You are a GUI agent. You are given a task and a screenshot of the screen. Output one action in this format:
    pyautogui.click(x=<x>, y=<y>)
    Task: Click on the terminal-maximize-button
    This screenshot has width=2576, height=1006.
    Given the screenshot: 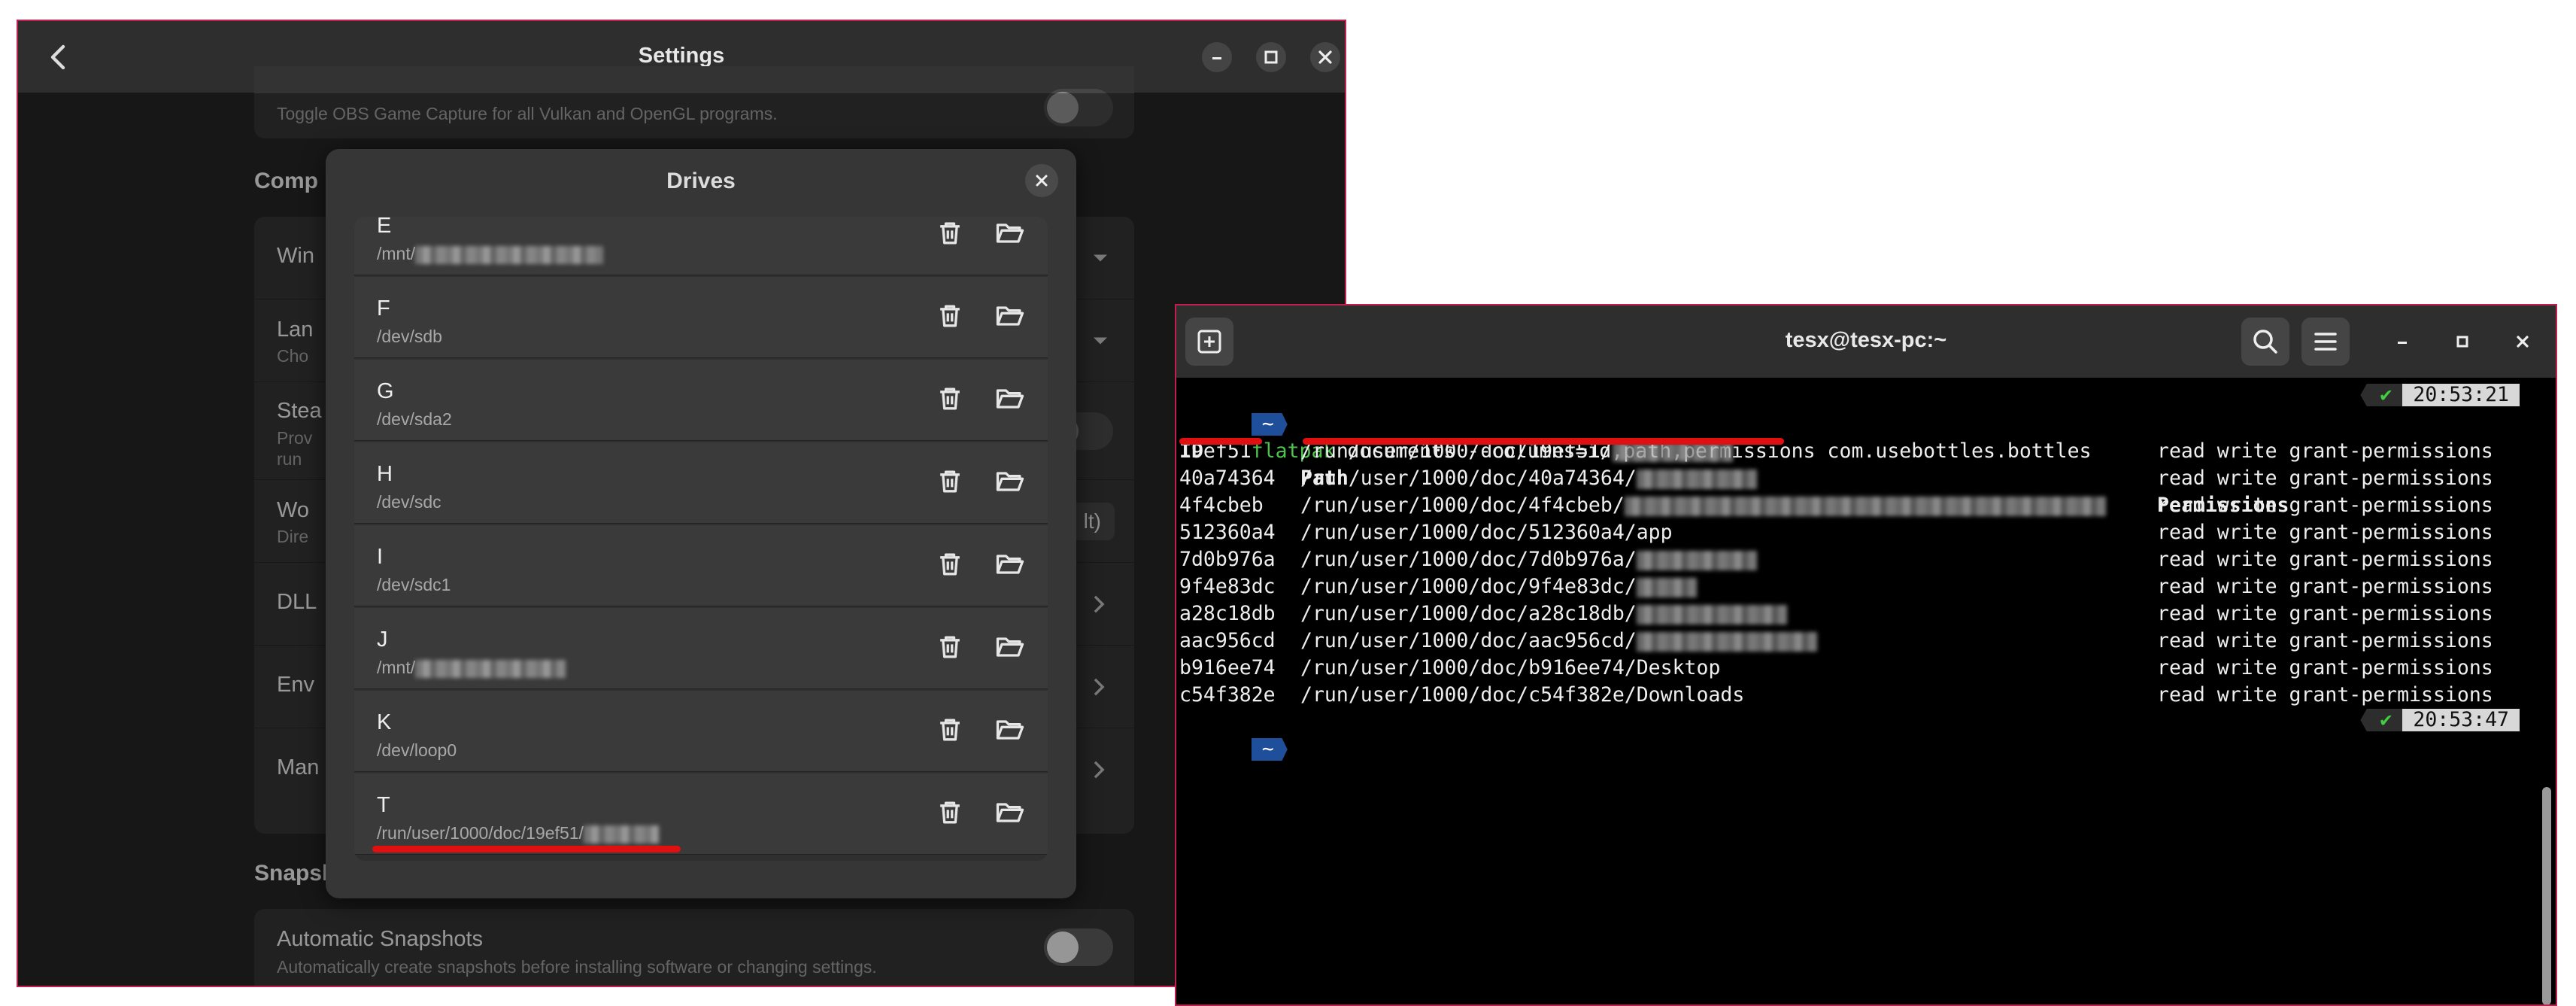 What is the action you would take?
    pyautogui.click(x=2462, y=342)
    